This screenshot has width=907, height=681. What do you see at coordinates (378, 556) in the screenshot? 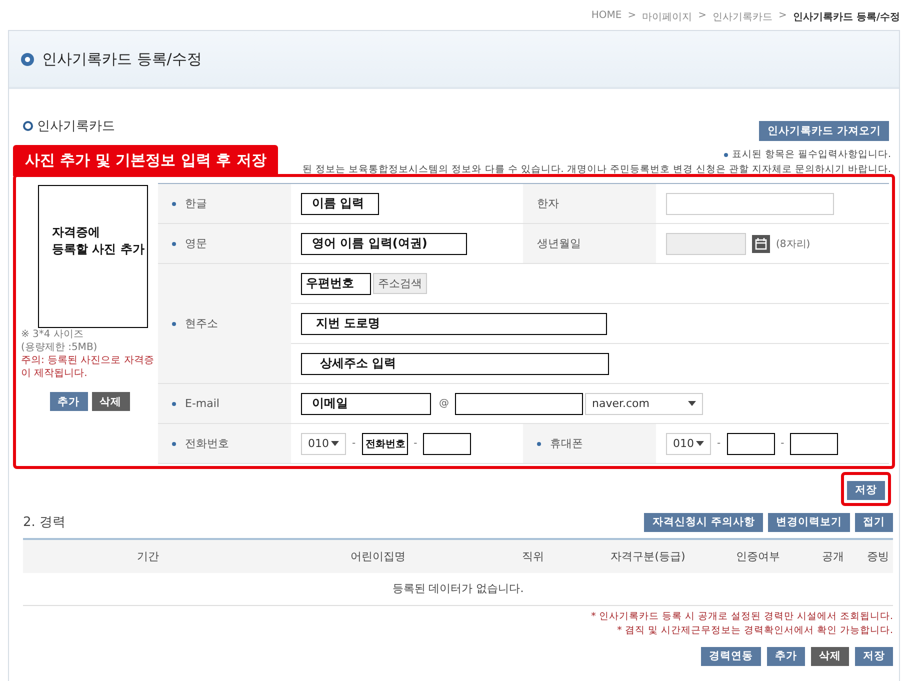
I see `column-header: 어린이집명` at bounding box center [378, 556].